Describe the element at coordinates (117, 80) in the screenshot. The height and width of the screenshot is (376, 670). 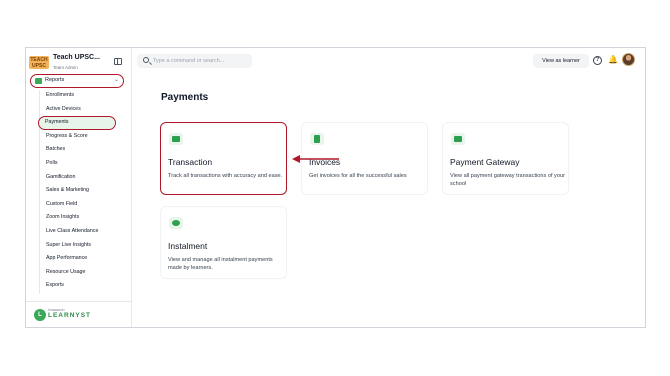
I see `chevron-down-icon: ⌄` at that location.